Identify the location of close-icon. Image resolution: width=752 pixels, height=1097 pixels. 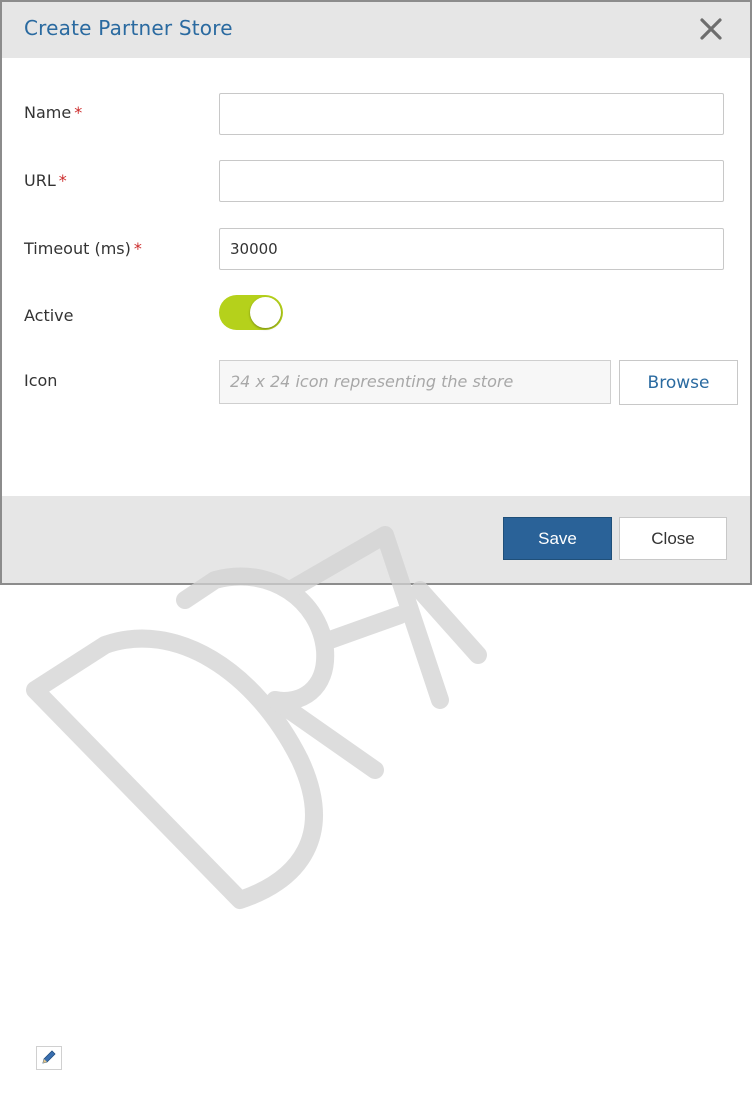
(711, 29).